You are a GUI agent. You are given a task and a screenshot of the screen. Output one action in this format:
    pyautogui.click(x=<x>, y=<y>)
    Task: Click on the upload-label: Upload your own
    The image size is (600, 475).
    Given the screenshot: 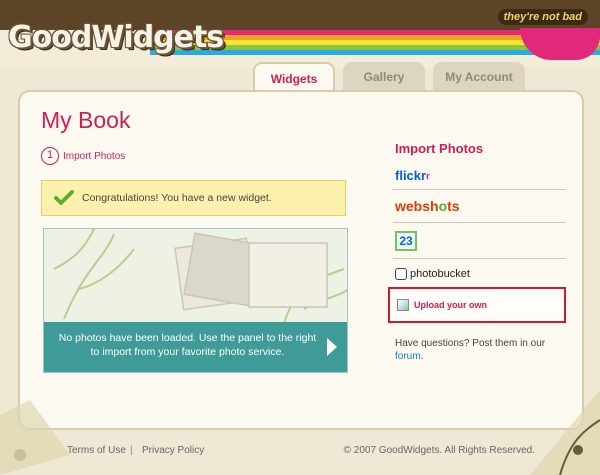 What is the action you would take?
    pyautogui.click(x=450, y=305)
    